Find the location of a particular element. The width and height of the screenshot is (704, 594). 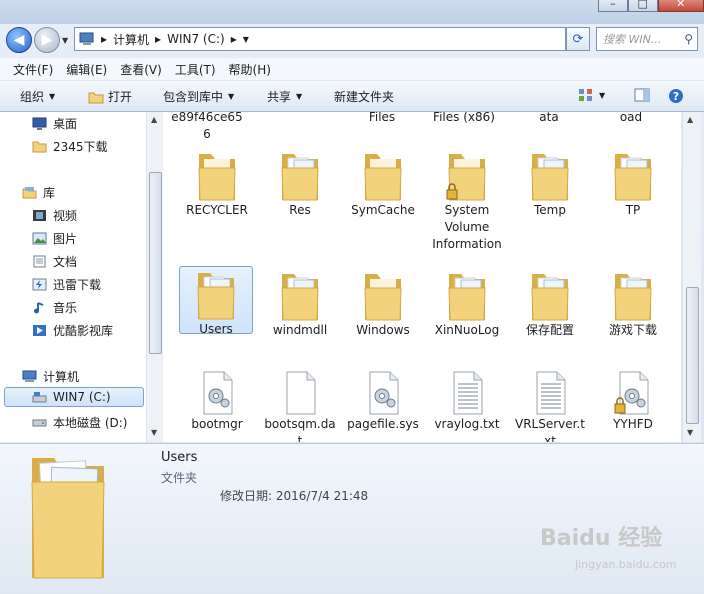

file-item: bootmgr is located at coordinates (217, 397).